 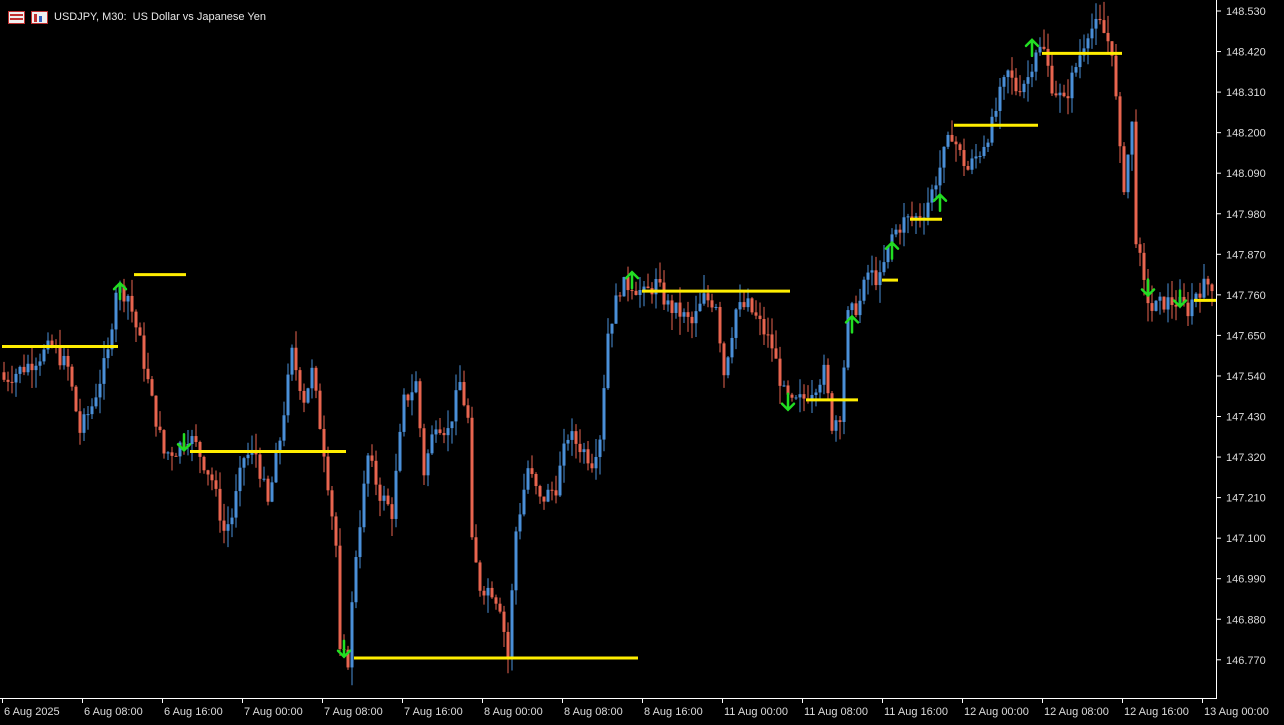 What do you see at coordinates (193, 712) in the screenshot?
I see `time-tick-label: 6 Aug 16:00` at bounding box center [193, 712].